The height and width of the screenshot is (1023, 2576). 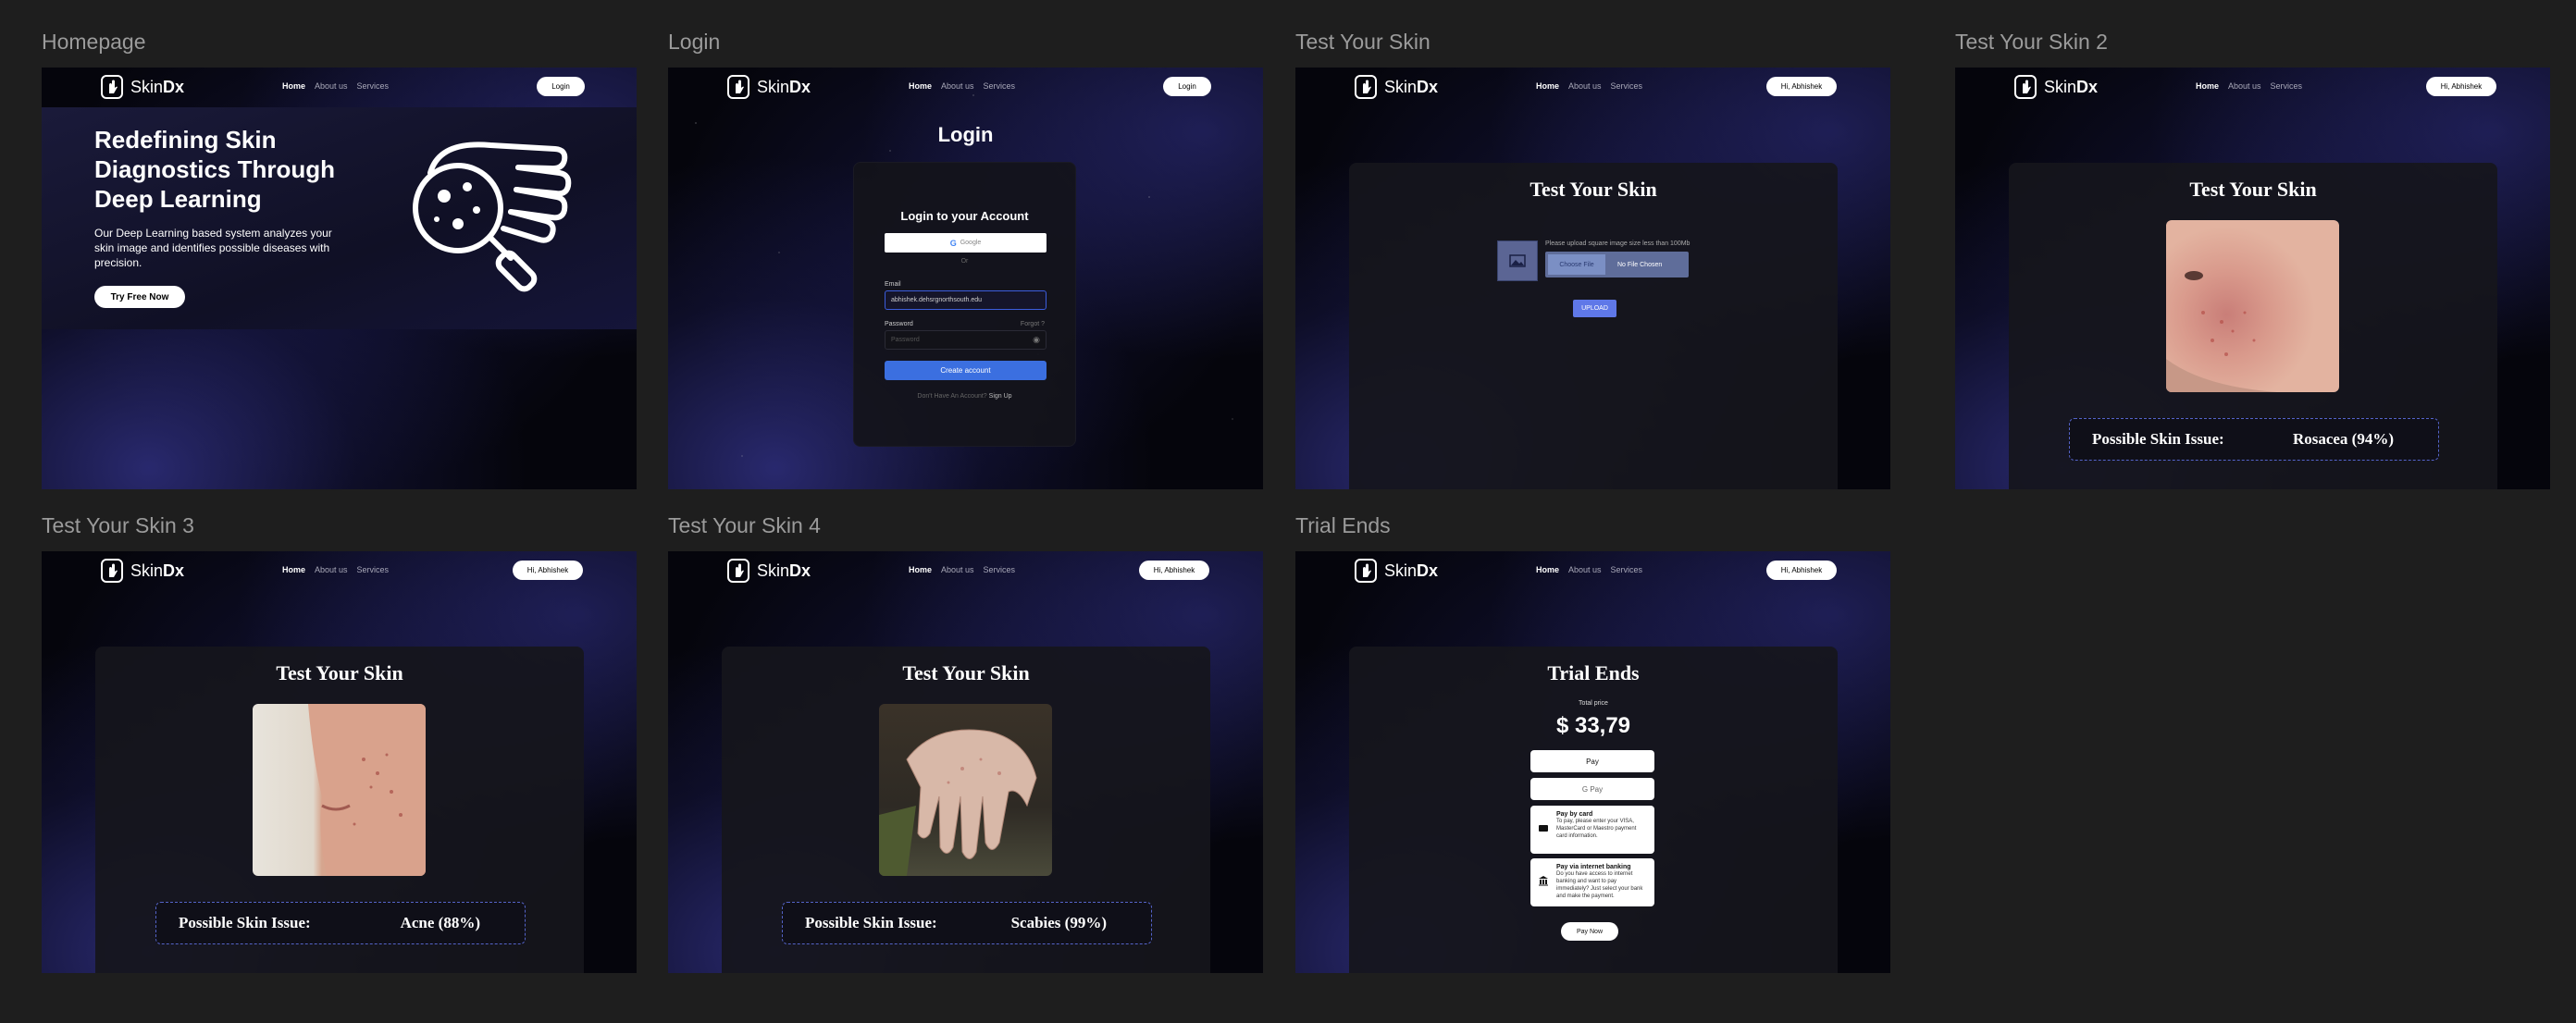 I want to click on result-value: Rosacea (94%), so click(x=2343, y=439).